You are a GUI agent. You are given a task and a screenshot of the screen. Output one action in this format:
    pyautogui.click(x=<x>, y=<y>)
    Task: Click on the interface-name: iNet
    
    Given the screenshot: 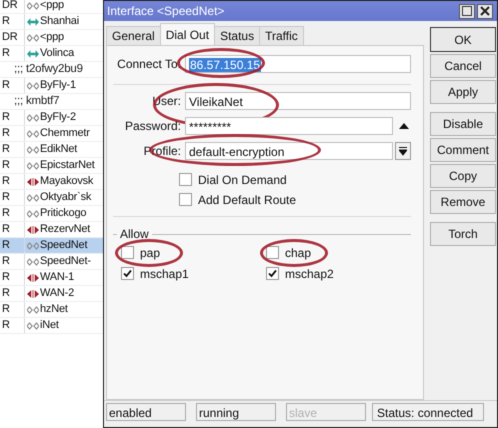 What is the action you would take?
    pyautogui.click(x=49, y=325)
    